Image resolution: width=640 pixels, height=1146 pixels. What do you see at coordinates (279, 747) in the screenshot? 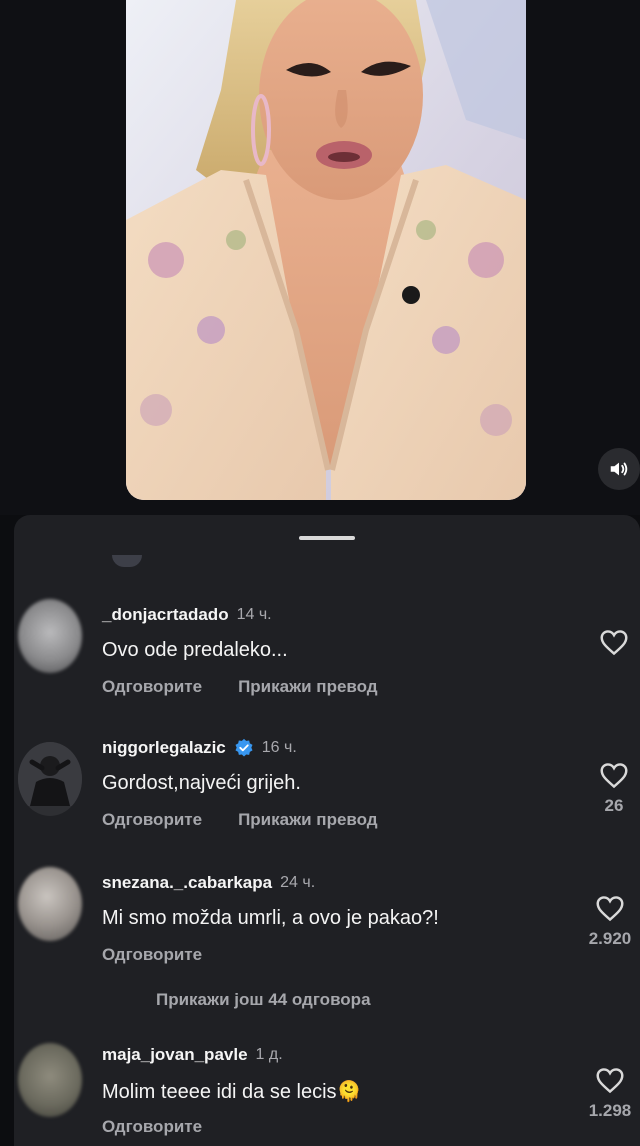
I see `comment-time: 16 ч.` at bounding box center [279, 747].